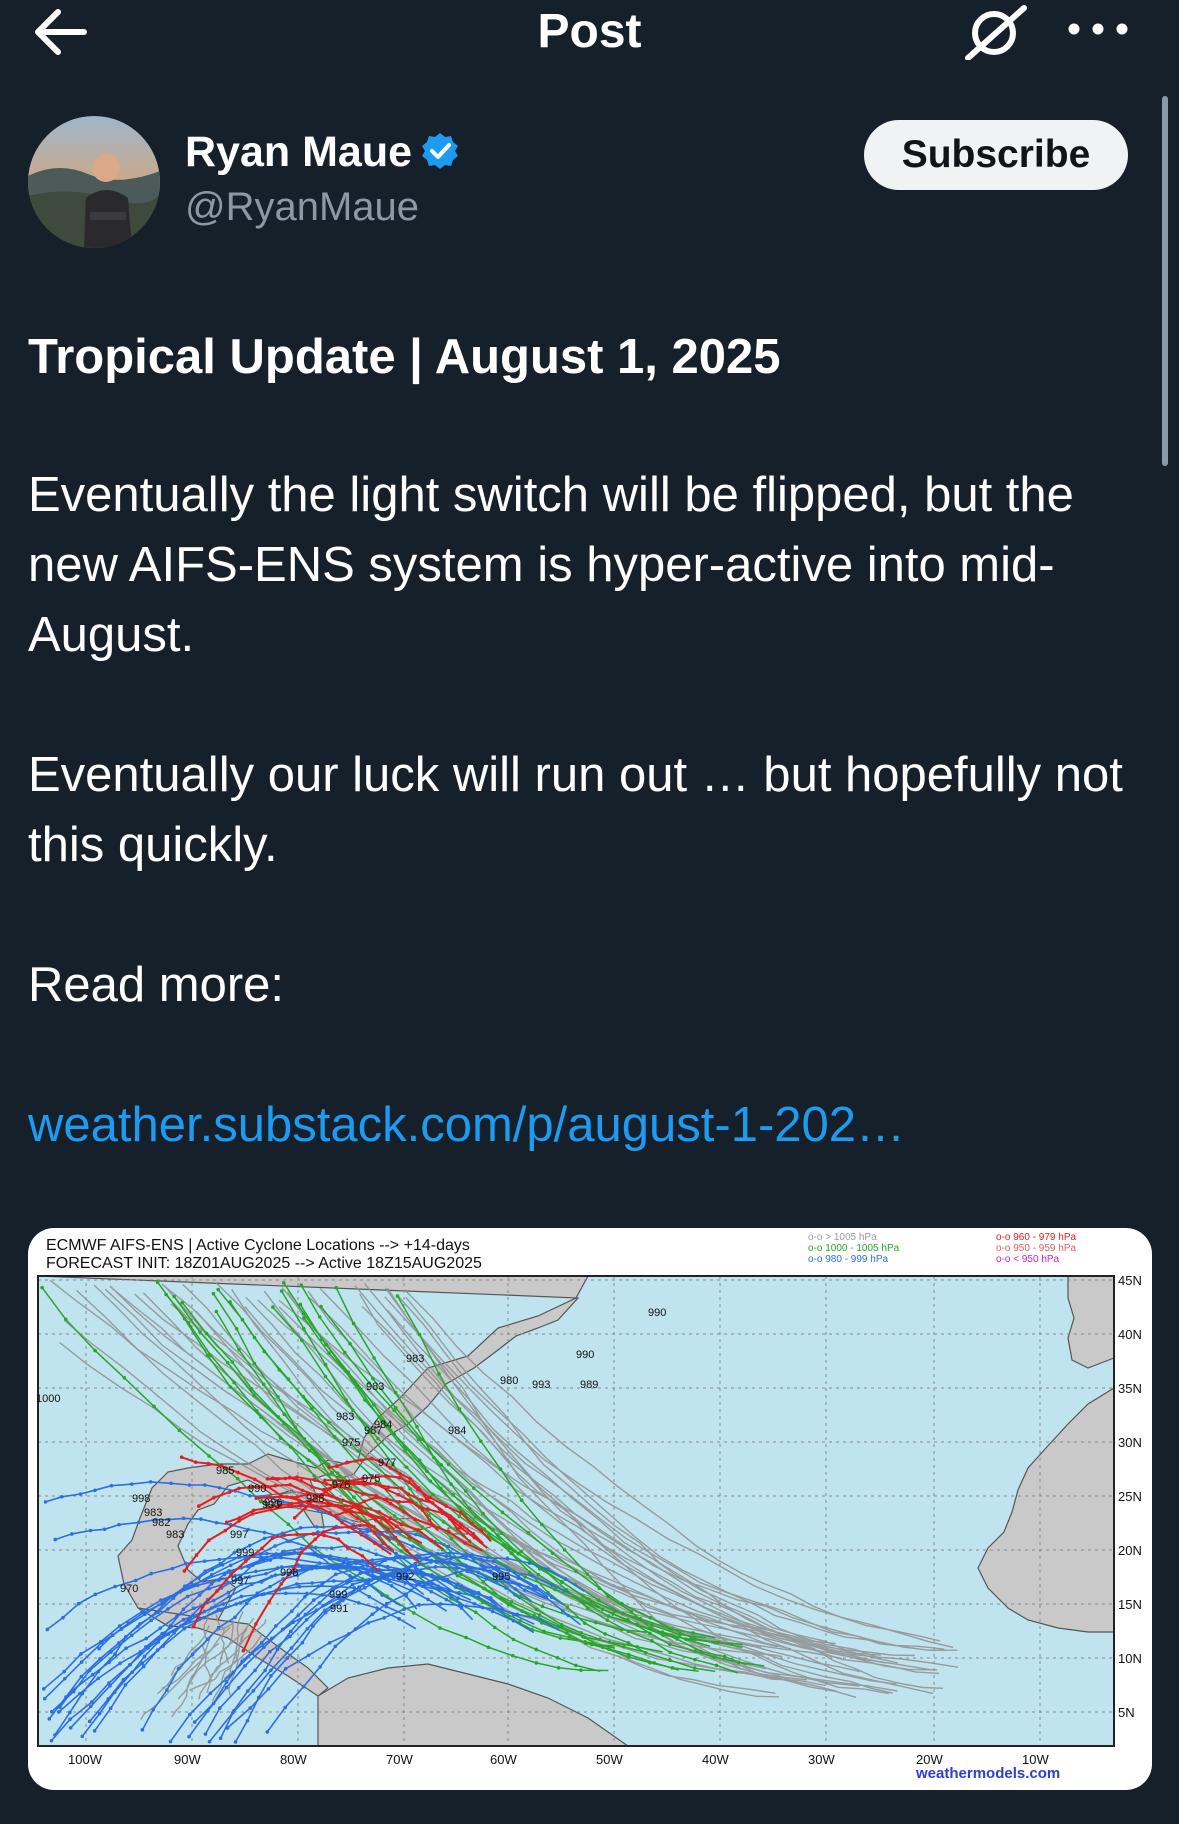  I want to click on lon-label: 60W, so click(503, 1759).